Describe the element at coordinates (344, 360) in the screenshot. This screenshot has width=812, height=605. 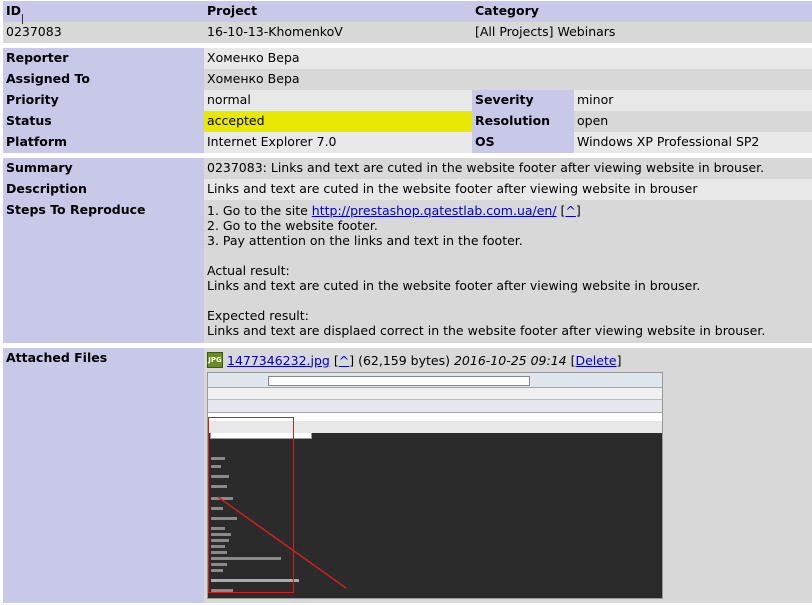
I see `attachment-new-window-link: ^` at that location.